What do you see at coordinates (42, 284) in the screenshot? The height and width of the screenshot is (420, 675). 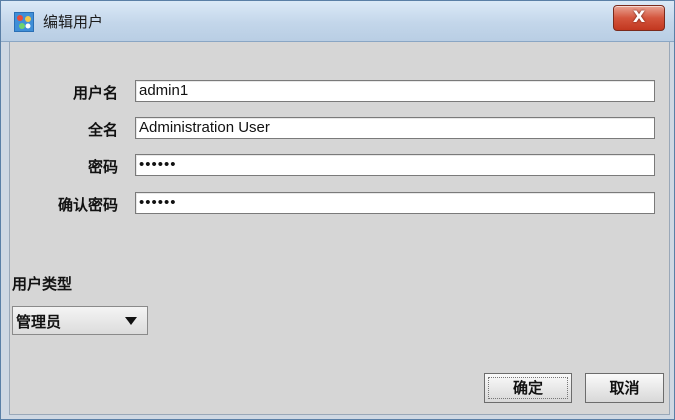 I see `user-type-label: 用户类型` at bounding box center [42, 284].